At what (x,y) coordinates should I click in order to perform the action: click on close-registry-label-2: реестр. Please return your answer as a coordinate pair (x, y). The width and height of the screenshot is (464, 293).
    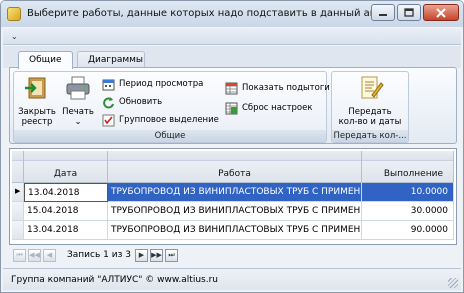
    Looking at the image, I should click on (37, 122).